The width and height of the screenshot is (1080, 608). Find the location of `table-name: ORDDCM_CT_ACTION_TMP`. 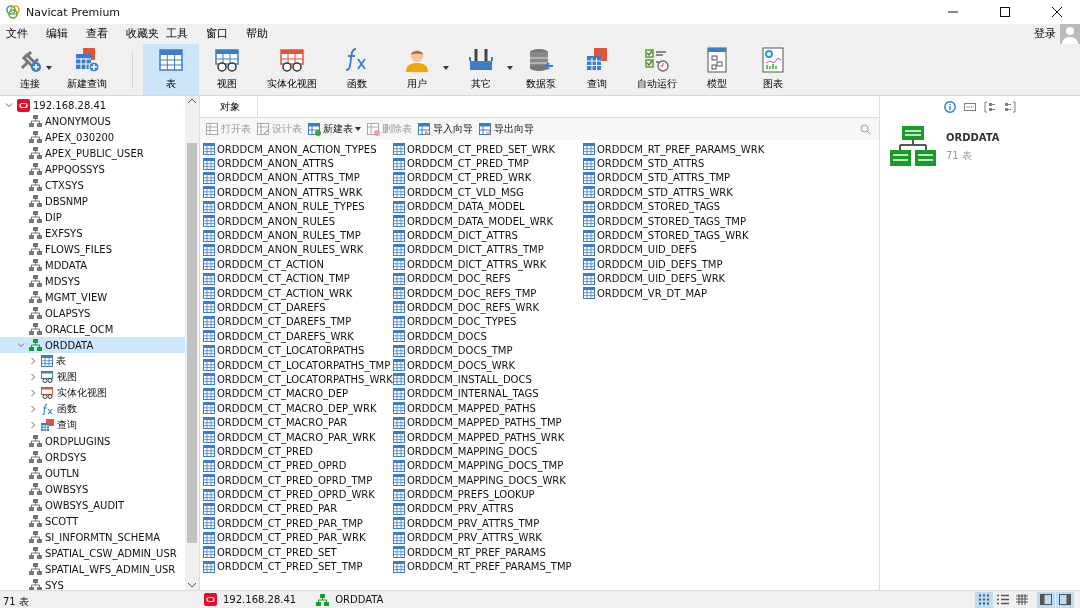

table-name: ORDDCM_CT_ACTION_TMP is located at coordinates (283, 279).